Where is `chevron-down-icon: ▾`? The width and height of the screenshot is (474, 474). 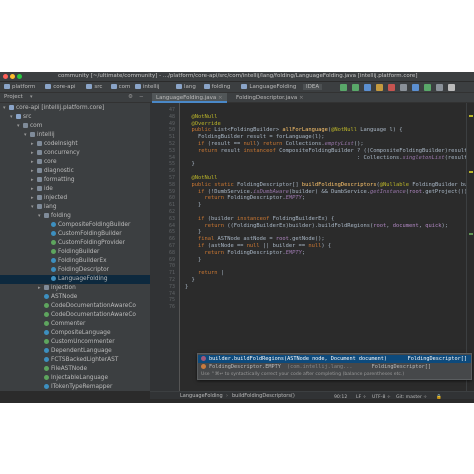
chevron-down-icon: ▾ is located at coordinates (31, 97).